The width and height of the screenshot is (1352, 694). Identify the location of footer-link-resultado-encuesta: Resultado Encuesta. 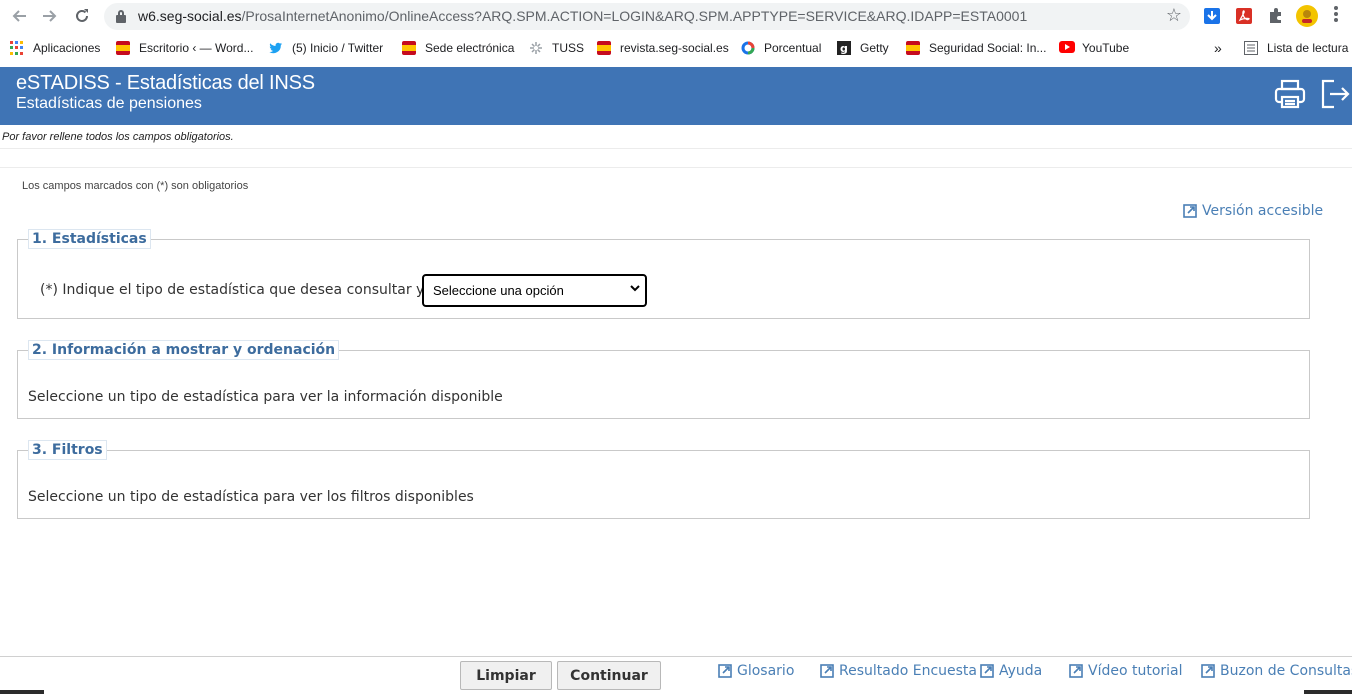
(898, 671).